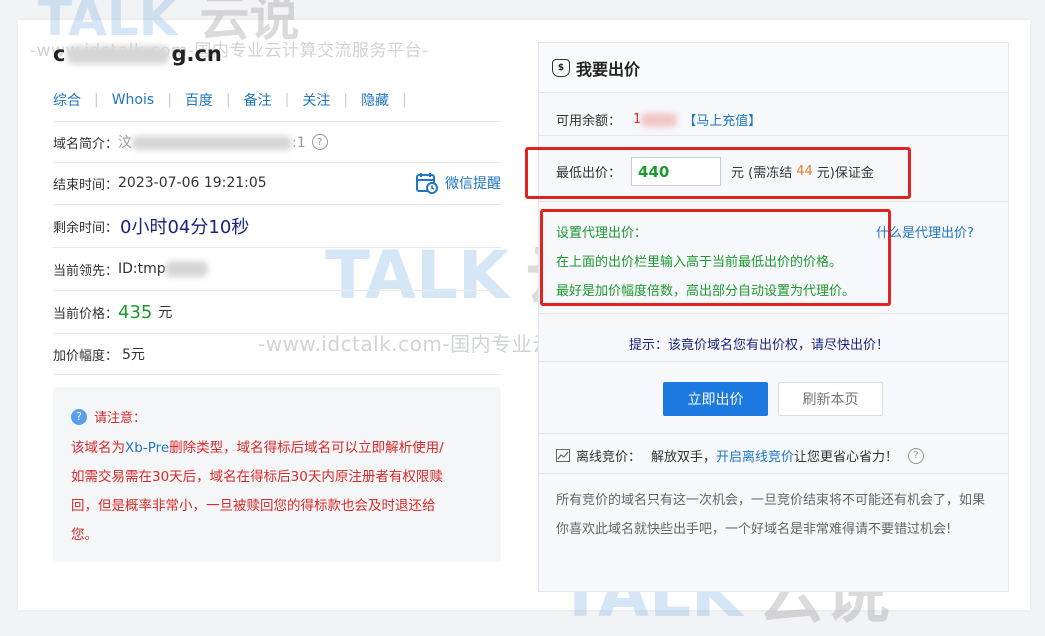 This screenshot has height=636, width=1045. I want to click on proxy-line-2: 最好是加价幅度倍数，高出部分自动设置为代理价。, so click(706, 291).